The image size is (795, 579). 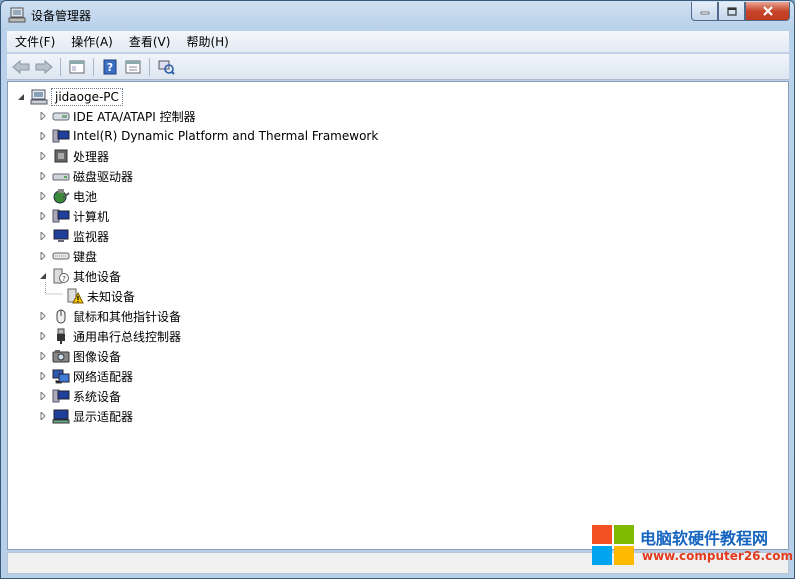 I want to click on watermark-title: 电脑软硬件教程网, so click(x=704, y=538).